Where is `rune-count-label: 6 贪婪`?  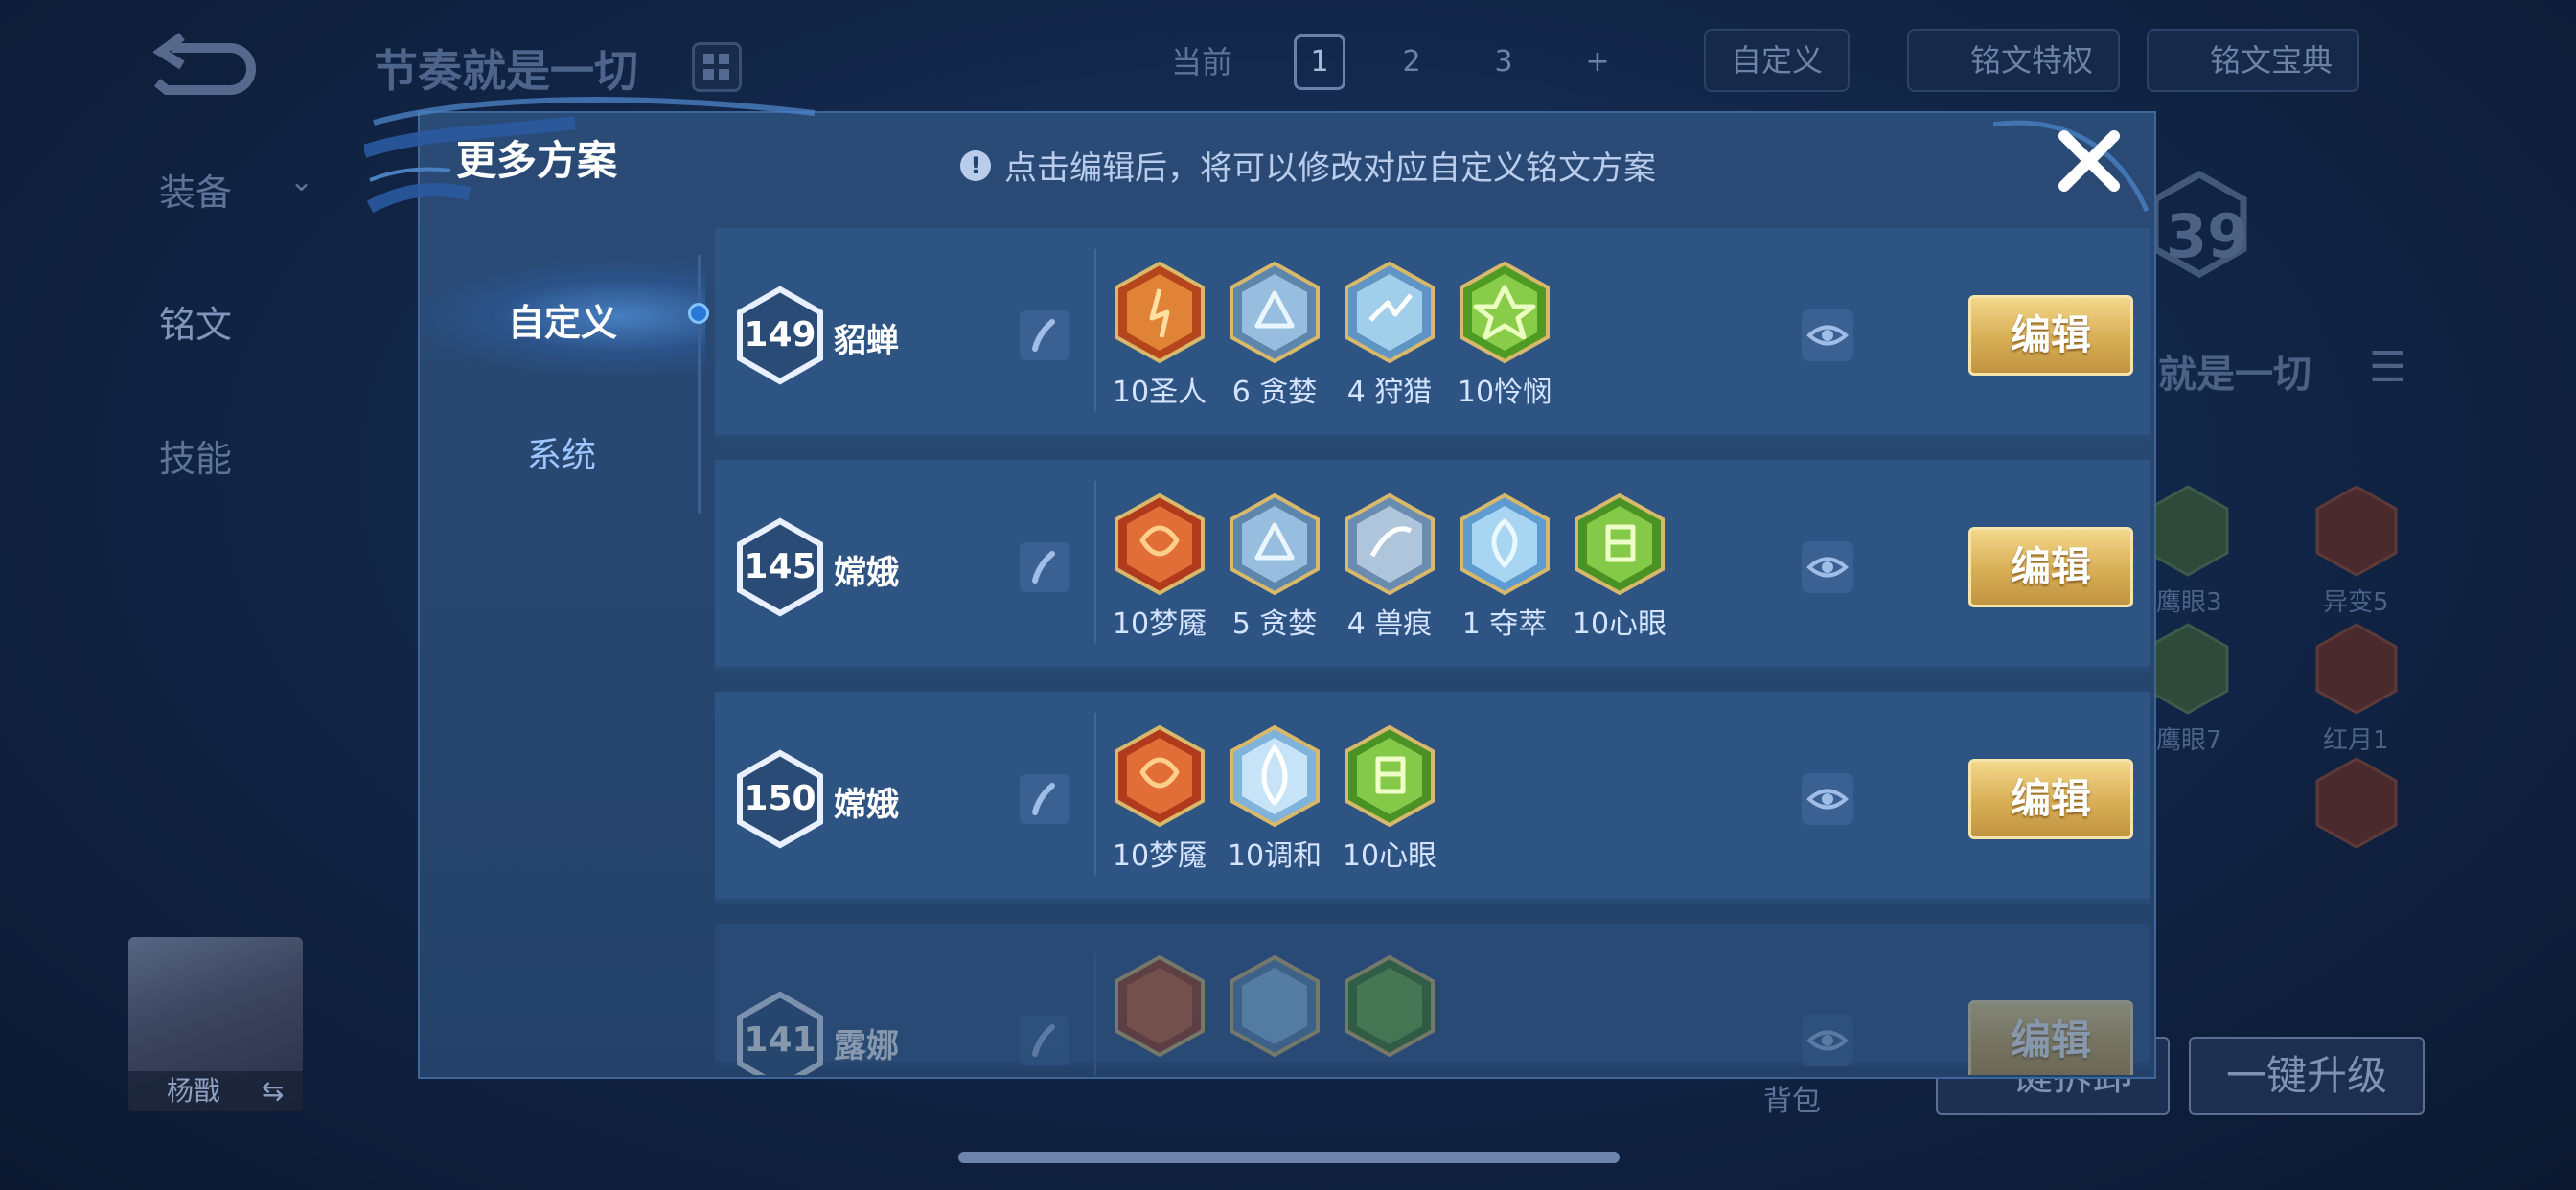 rune-count-label: 6 贪婪 is located at coordinates (1274, 393).